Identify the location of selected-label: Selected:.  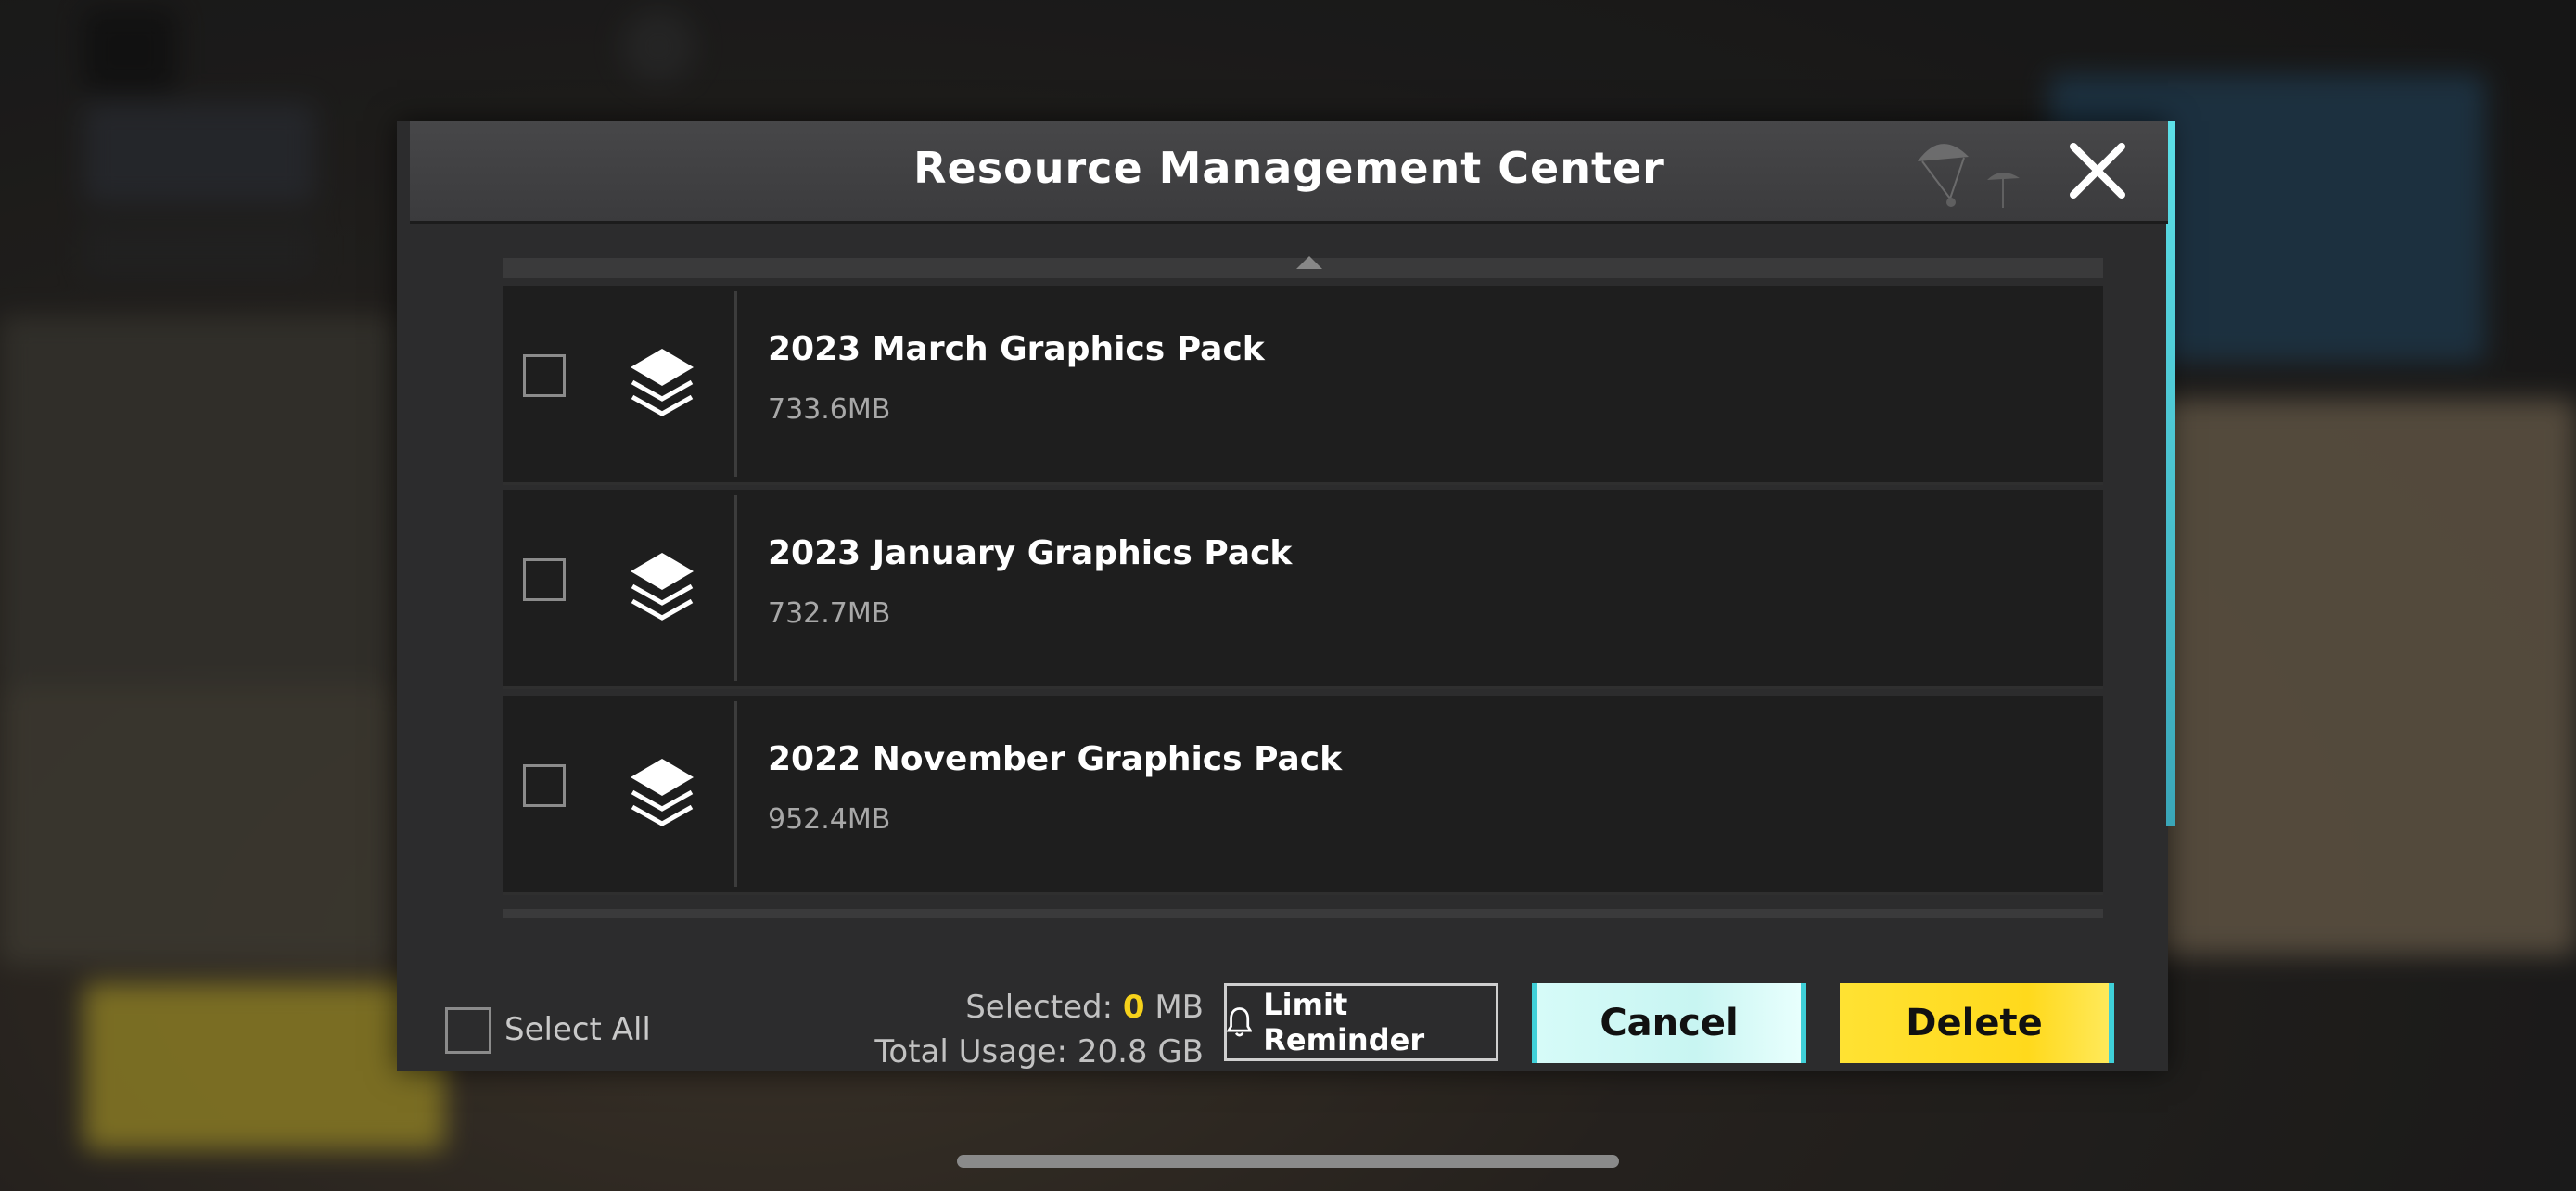
(1039, 1007).